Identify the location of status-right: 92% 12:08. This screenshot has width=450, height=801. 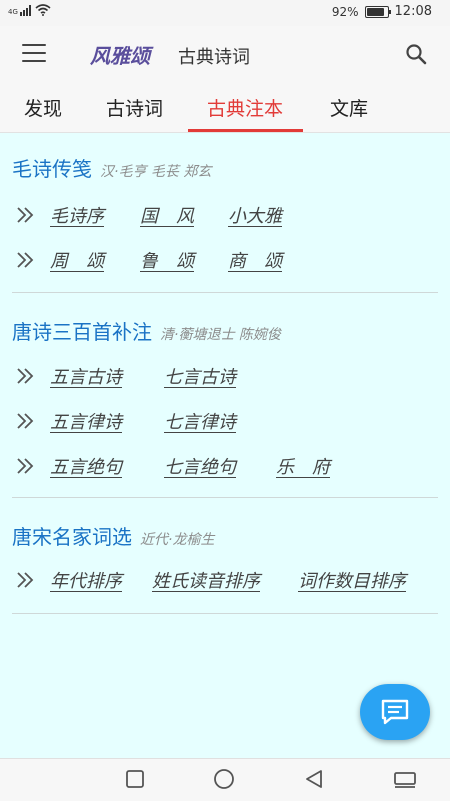
(382, 11).